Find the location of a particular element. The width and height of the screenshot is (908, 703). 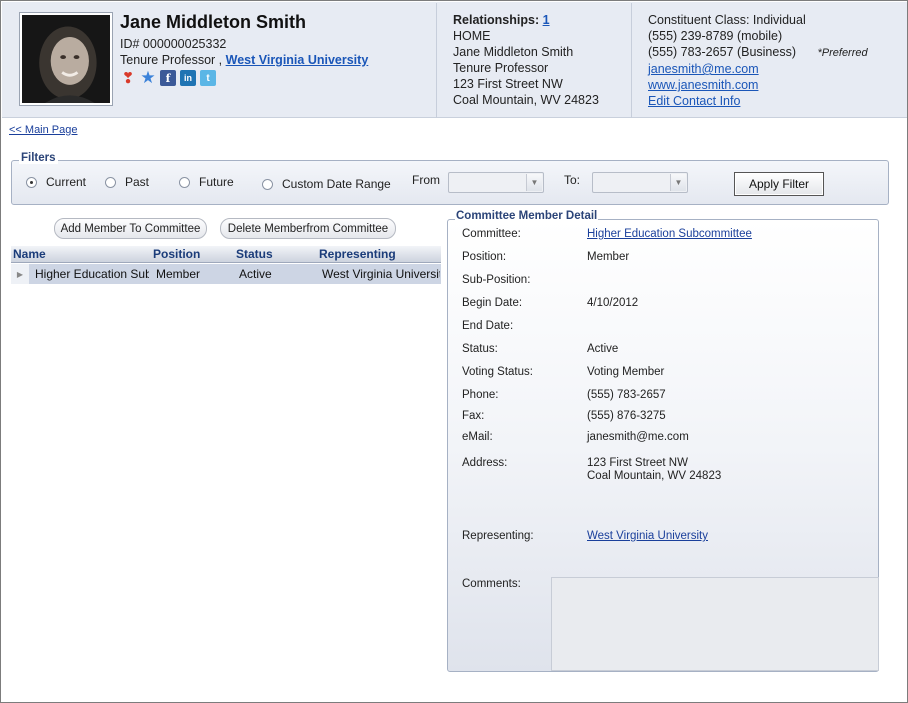

filter-current-radio: Current is located at coordinates (56, 182).